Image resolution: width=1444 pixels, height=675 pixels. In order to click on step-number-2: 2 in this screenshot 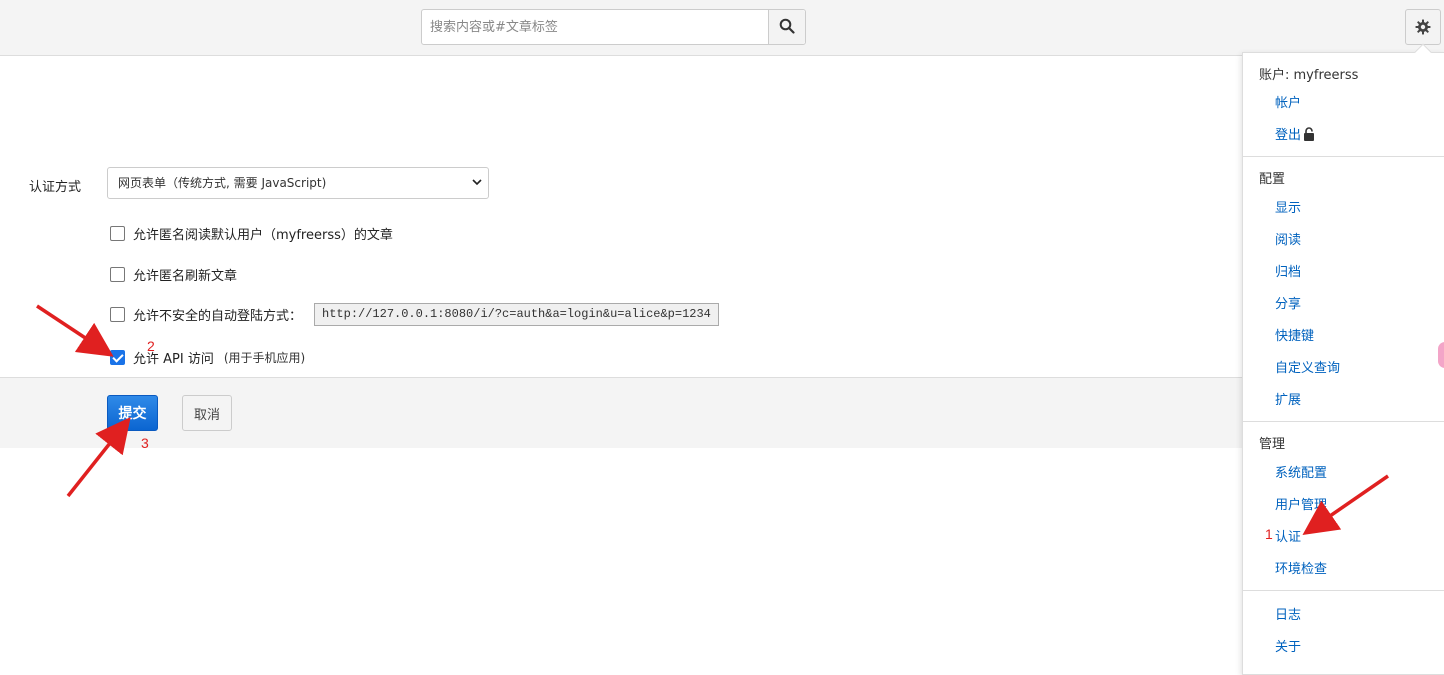, I will do `click(151, 346)`.